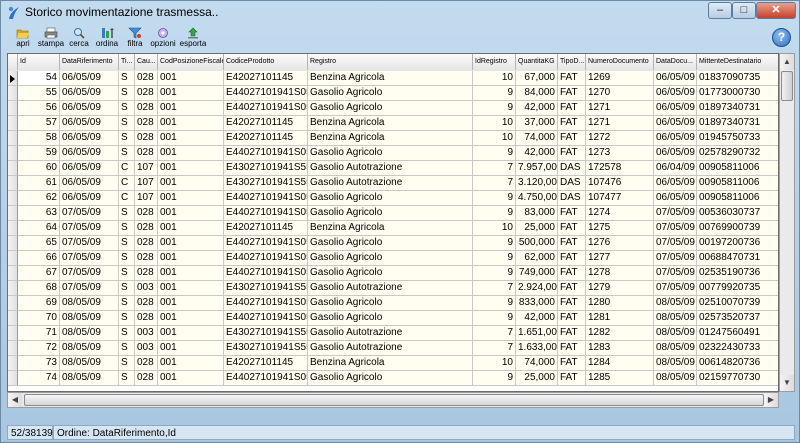 This screenshot has height=443, width=800. I want to click on column-header-registro: Registro, so click(390, 62).